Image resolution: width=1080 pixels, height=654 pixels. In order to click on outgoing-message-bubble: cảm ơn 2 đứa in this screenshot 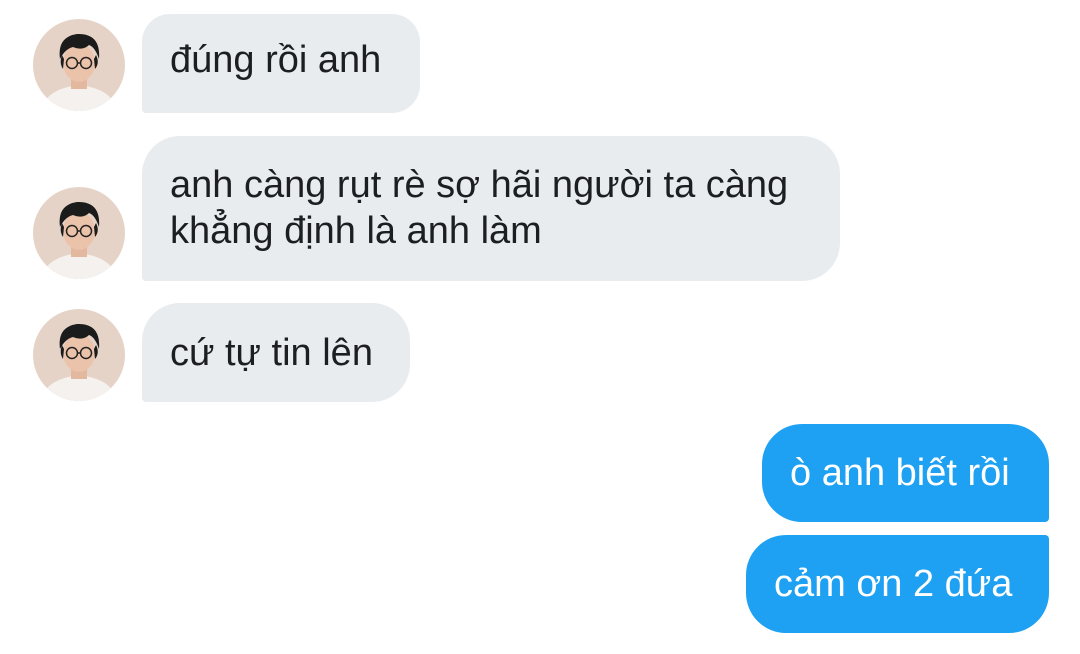, I will do `click(897, 584)`.